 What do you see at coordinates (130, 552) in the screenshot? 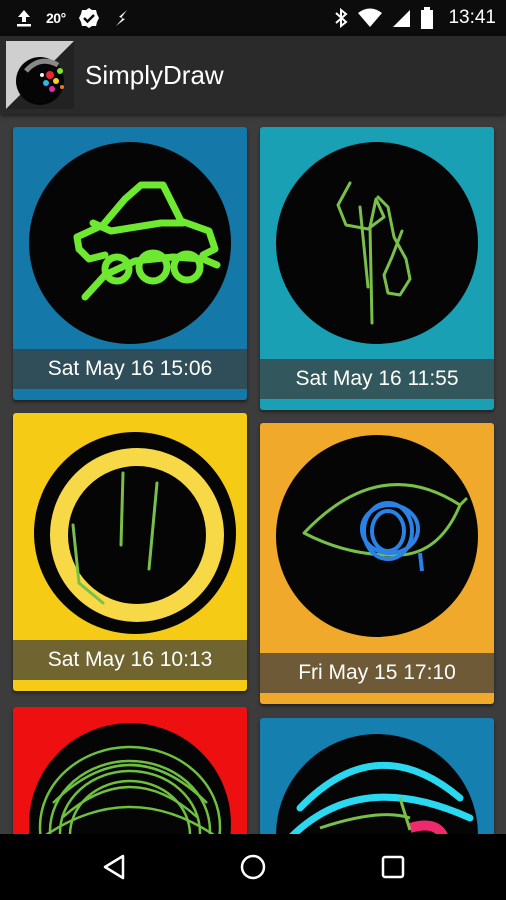
I see `drawing-tile: Sat May 16 10:13` at bounding box center [130, 552].